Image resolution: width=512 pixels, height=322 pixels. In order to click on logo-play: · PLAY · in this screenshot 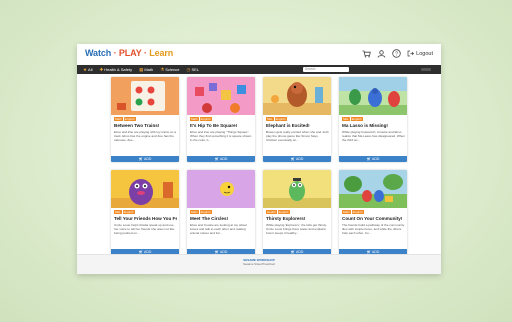, I will do `click(130, 53)`.